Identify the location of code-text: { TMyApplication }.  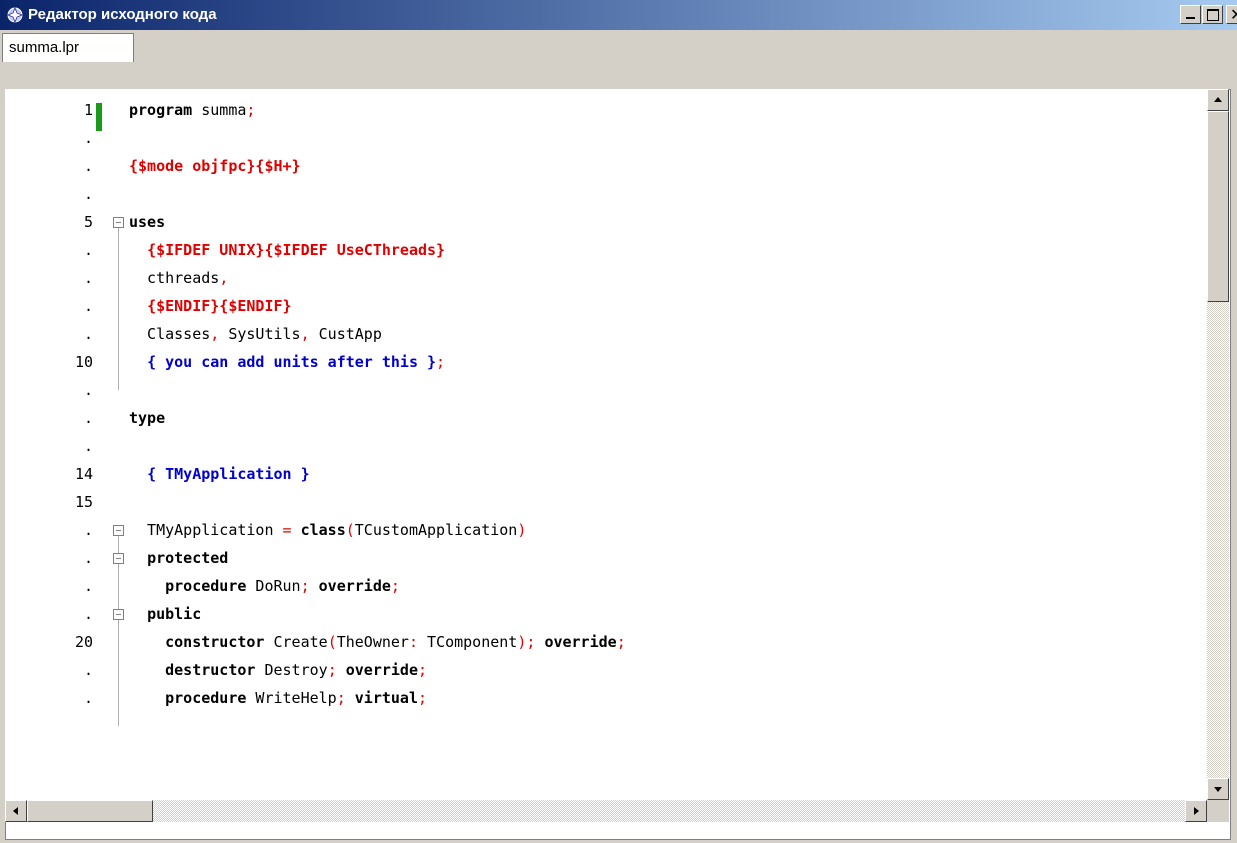
(219, 474).